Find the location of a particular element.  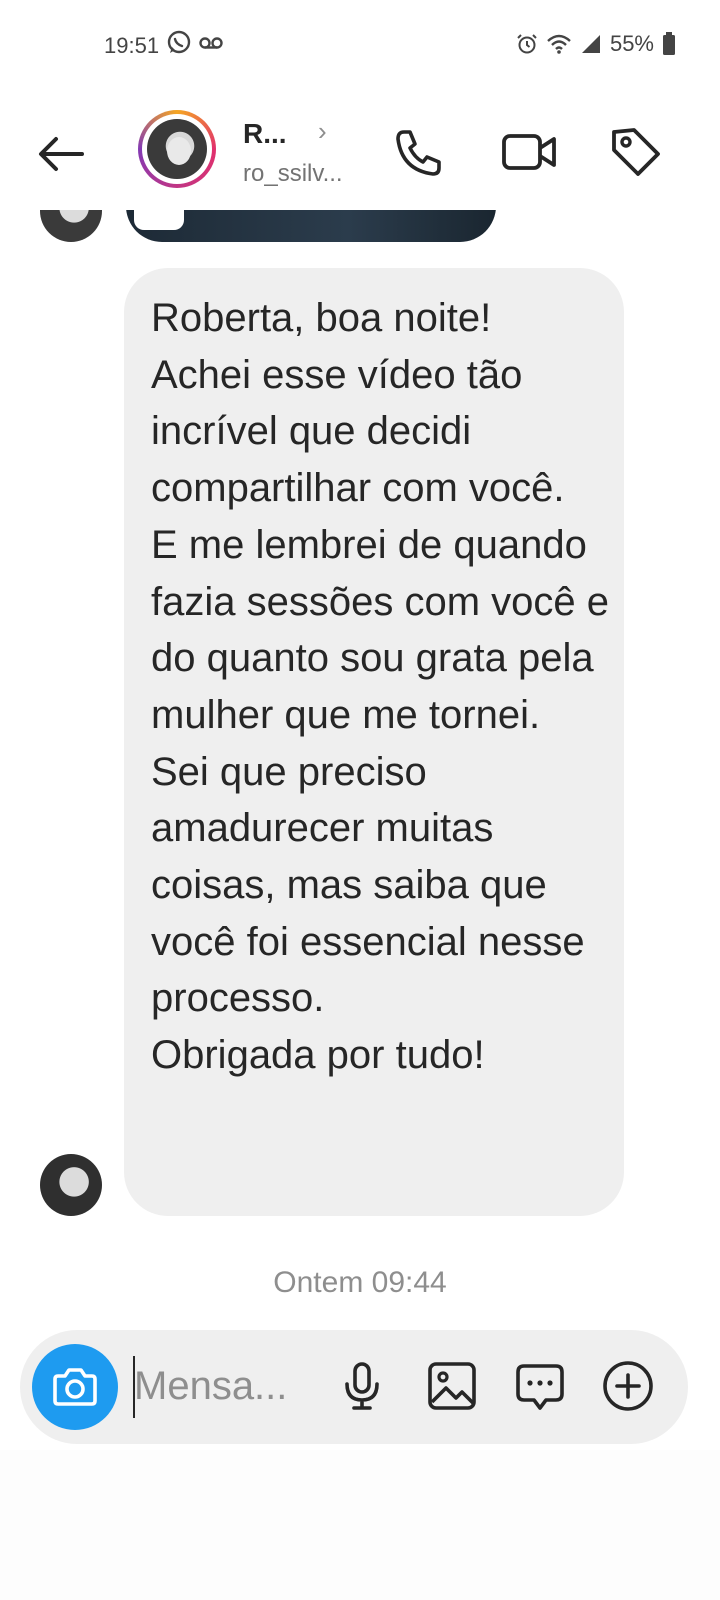

battery-percent: 55% is located at coordinates (631, 43).